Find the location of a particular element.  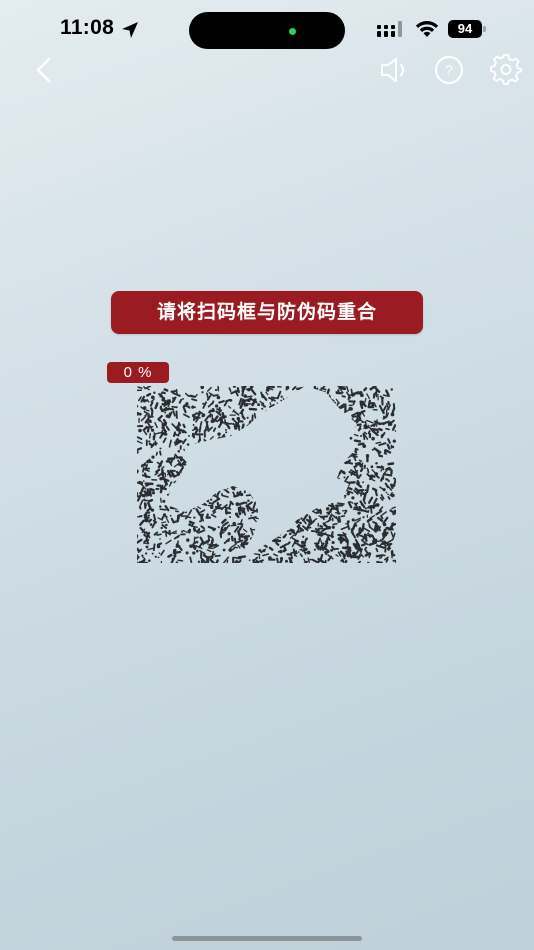

scan-instruction-banner: 请将扫码框与防伪码重合 is located at coordinates (267, 312).